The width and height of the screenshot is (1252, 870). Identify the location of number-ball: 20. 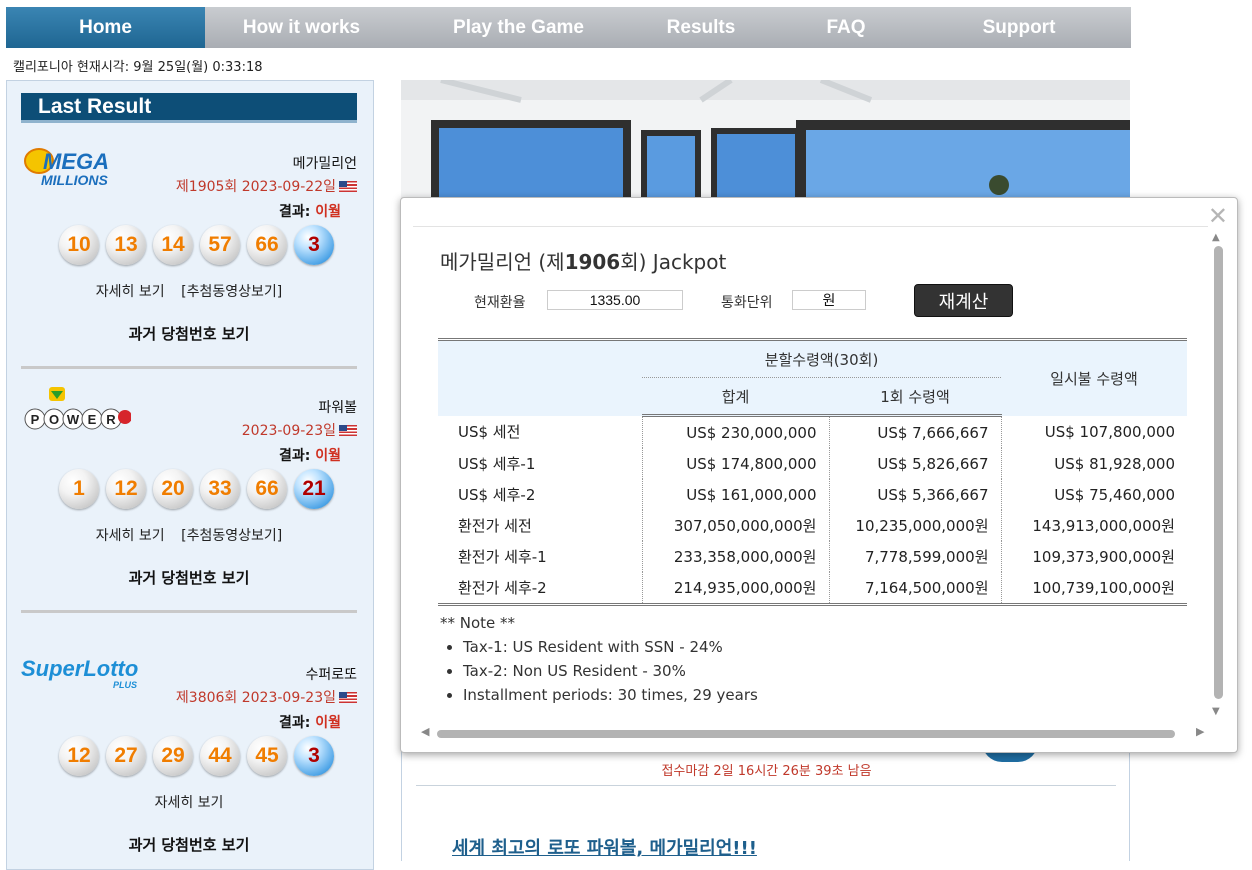
(173, 489).